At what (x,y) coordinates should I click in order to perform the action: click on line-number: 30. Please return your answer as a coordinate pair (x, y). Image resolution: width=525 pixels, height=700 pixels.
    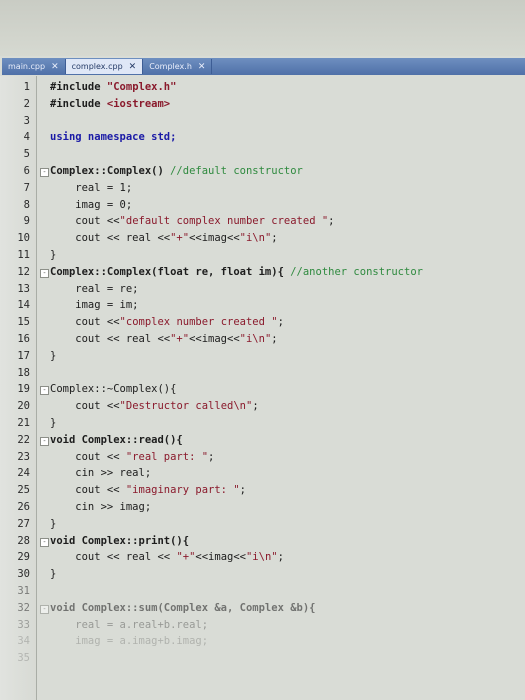
    Looking at the image, I should click on (23, 574).